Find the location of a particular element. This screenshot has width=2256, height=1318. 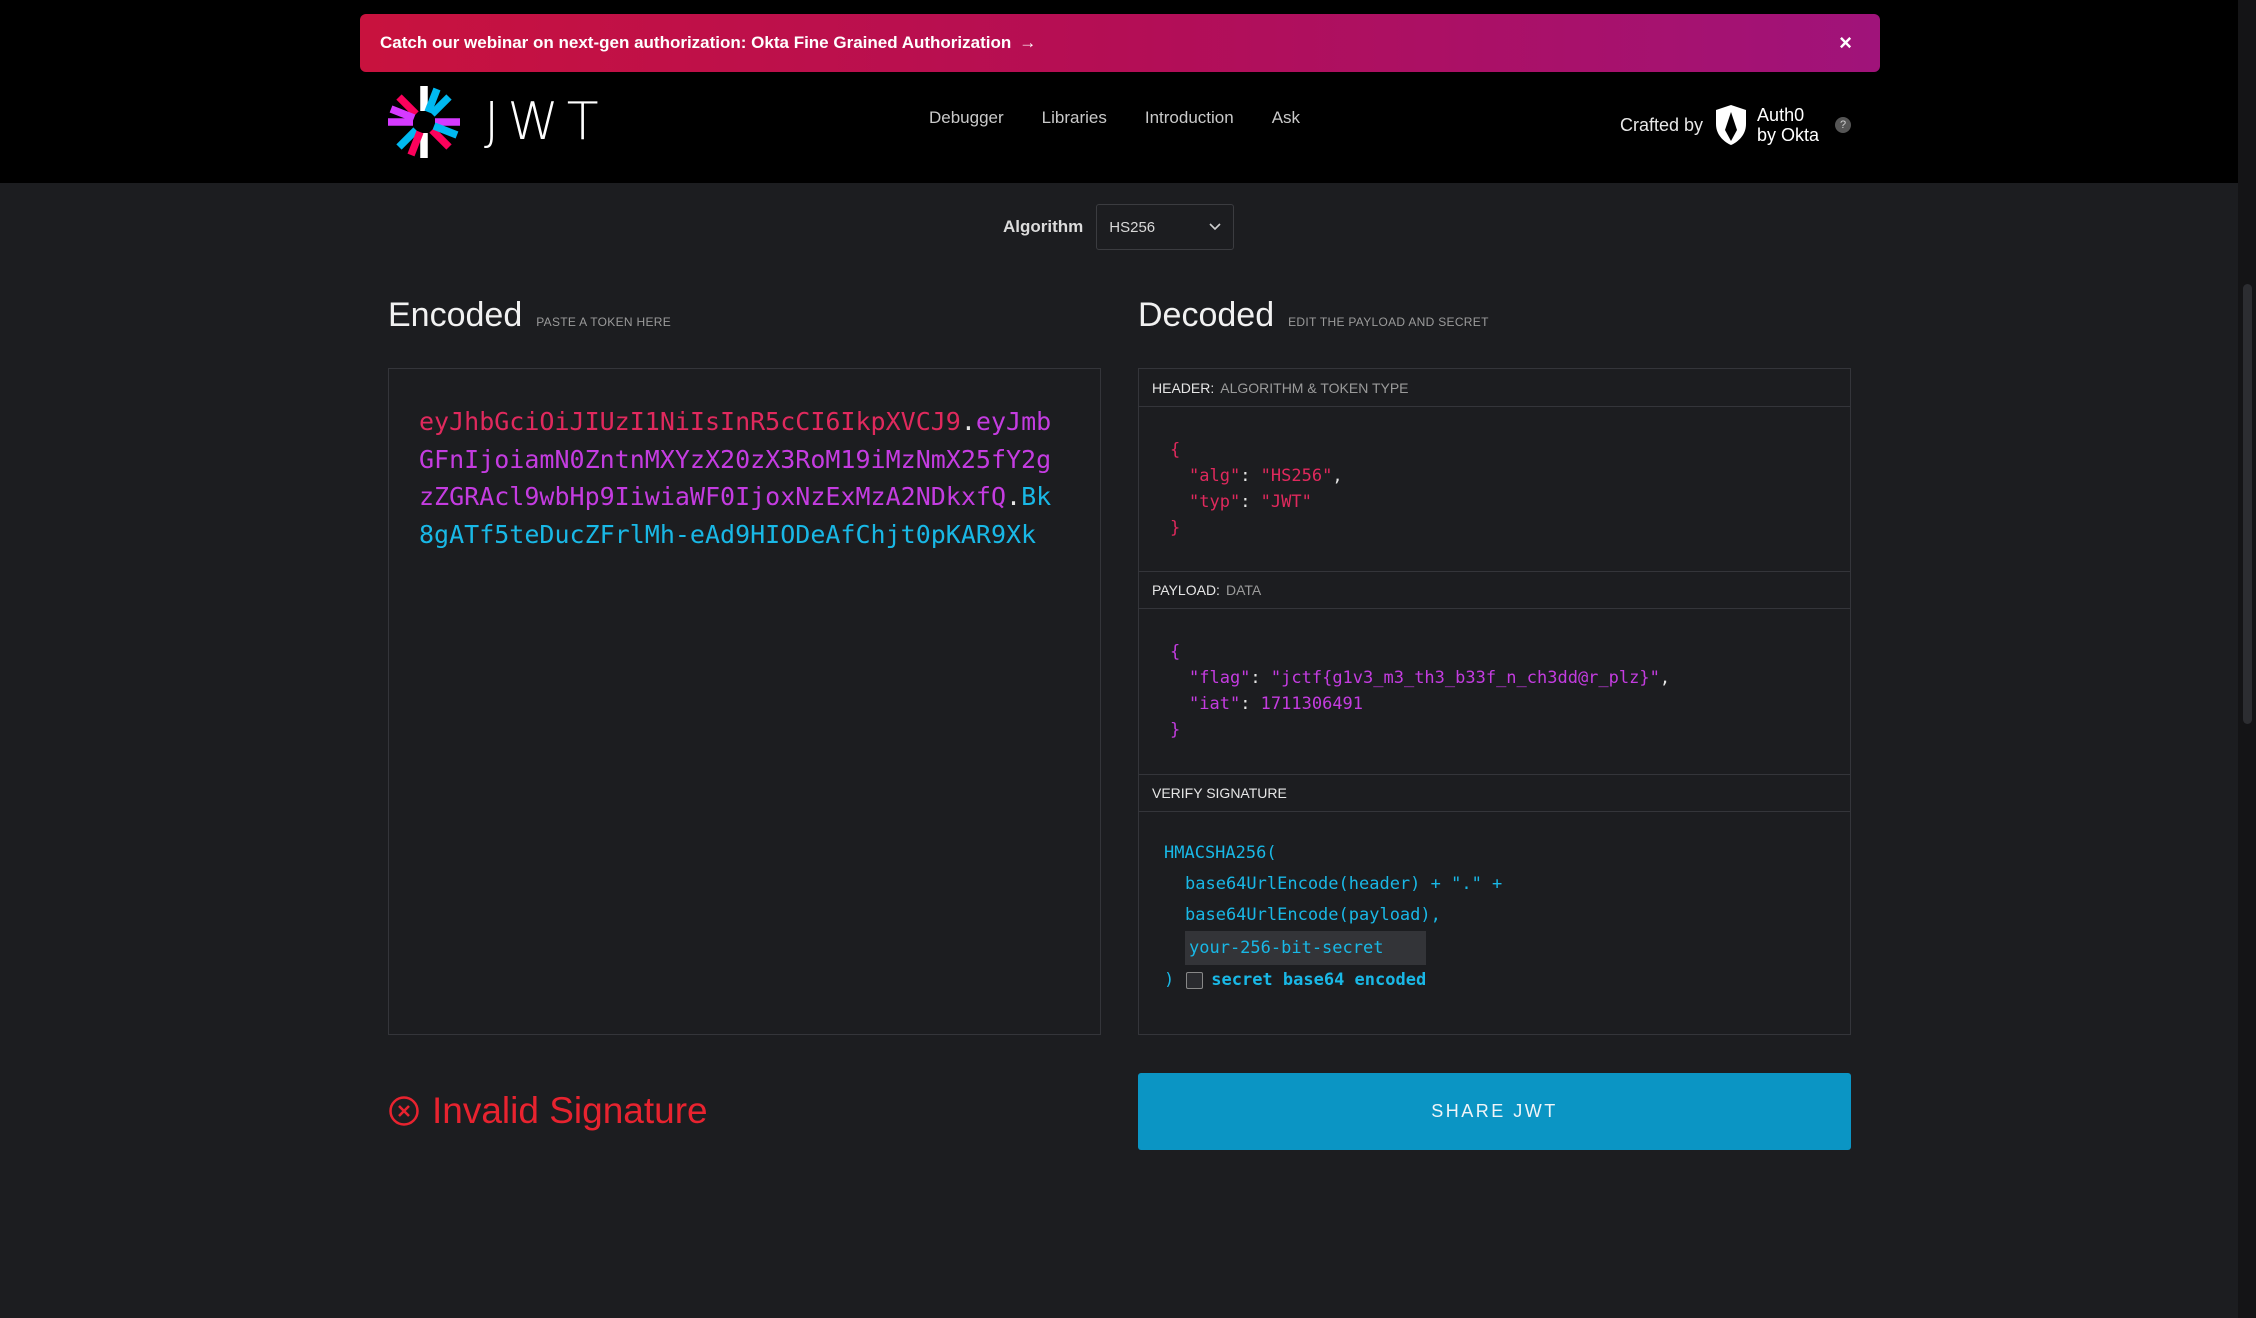

sig-close-row: ) secret base64 encoded is located at coordinates (1333, 980).